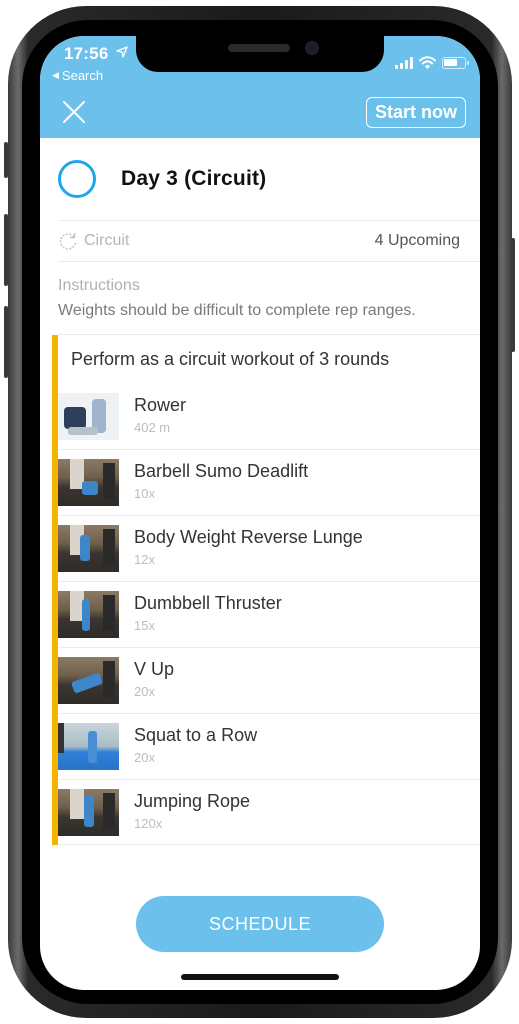 This screenshot has height=1024, width=519. I want to click on power-button, so click(513, 295).